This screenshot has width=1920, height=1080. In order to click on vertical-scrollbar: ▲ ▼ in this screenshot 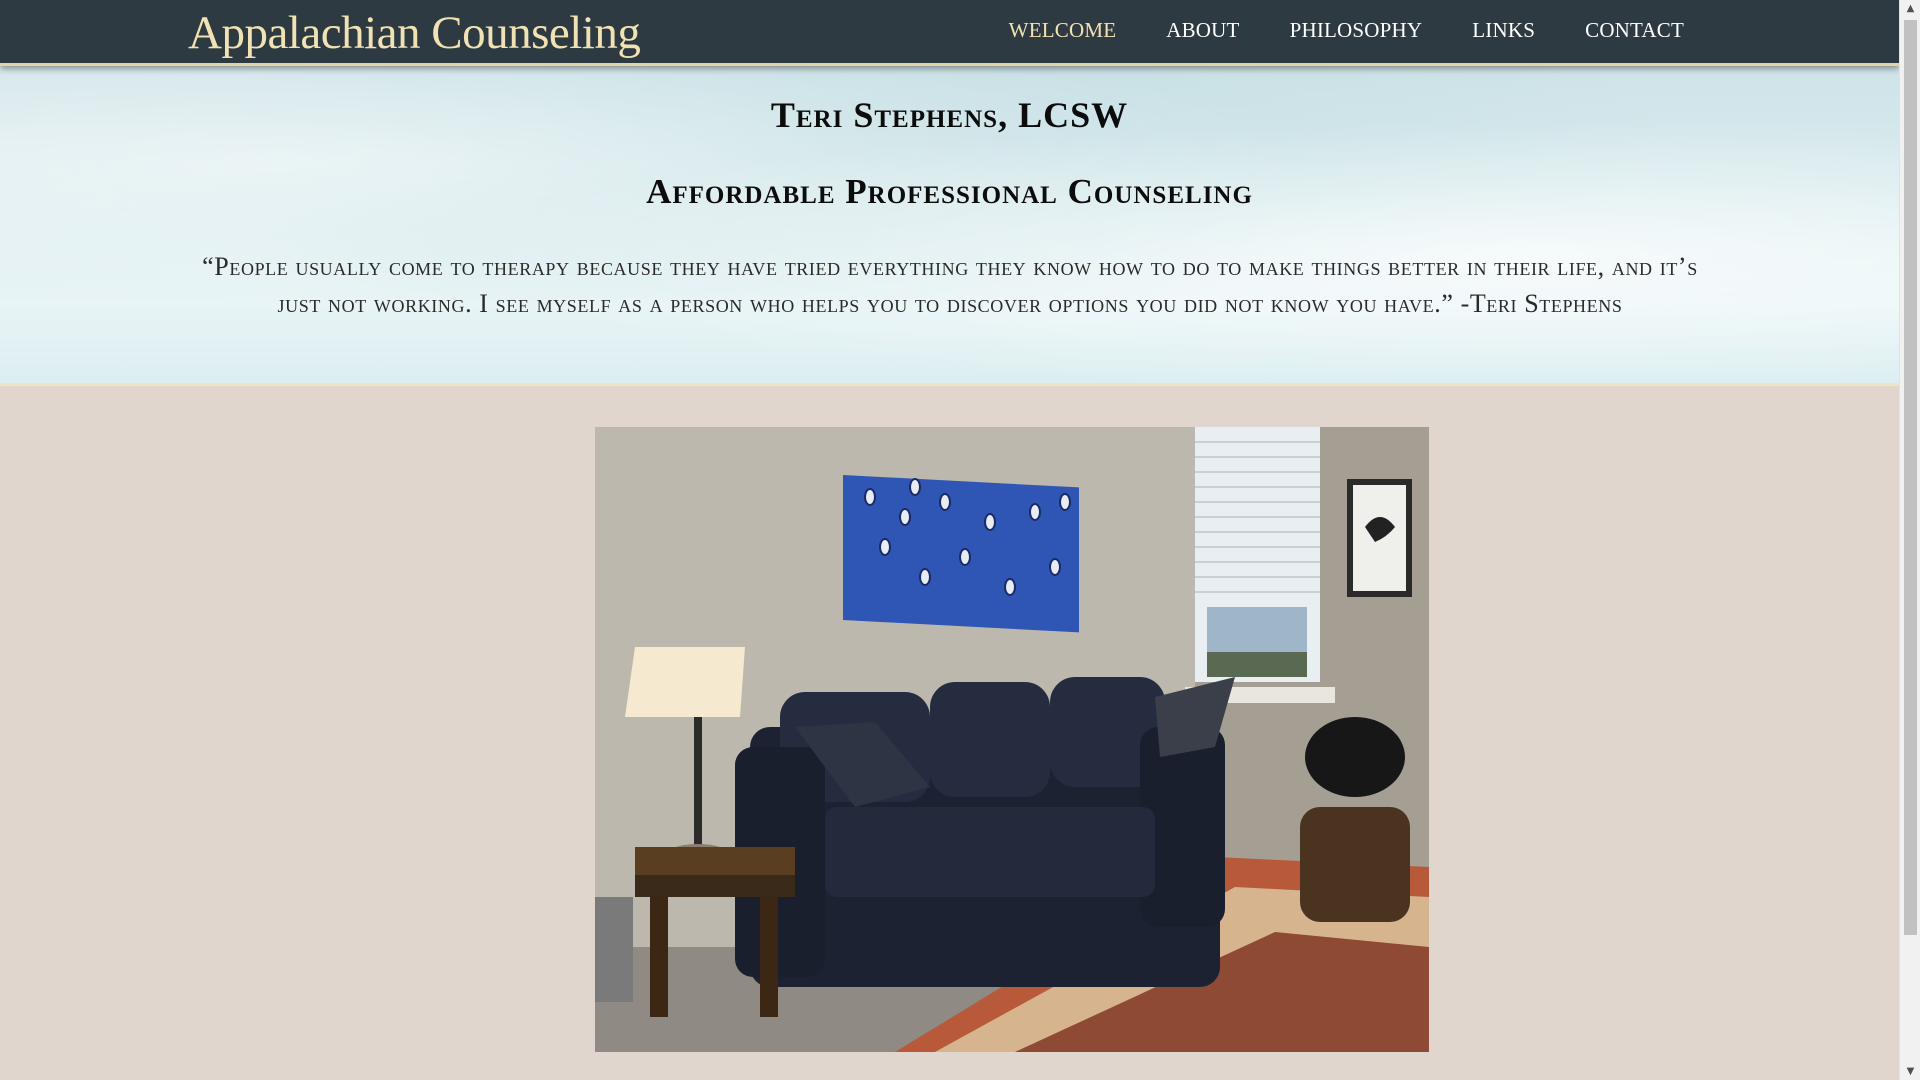, I will do `click(1909, 540)`.